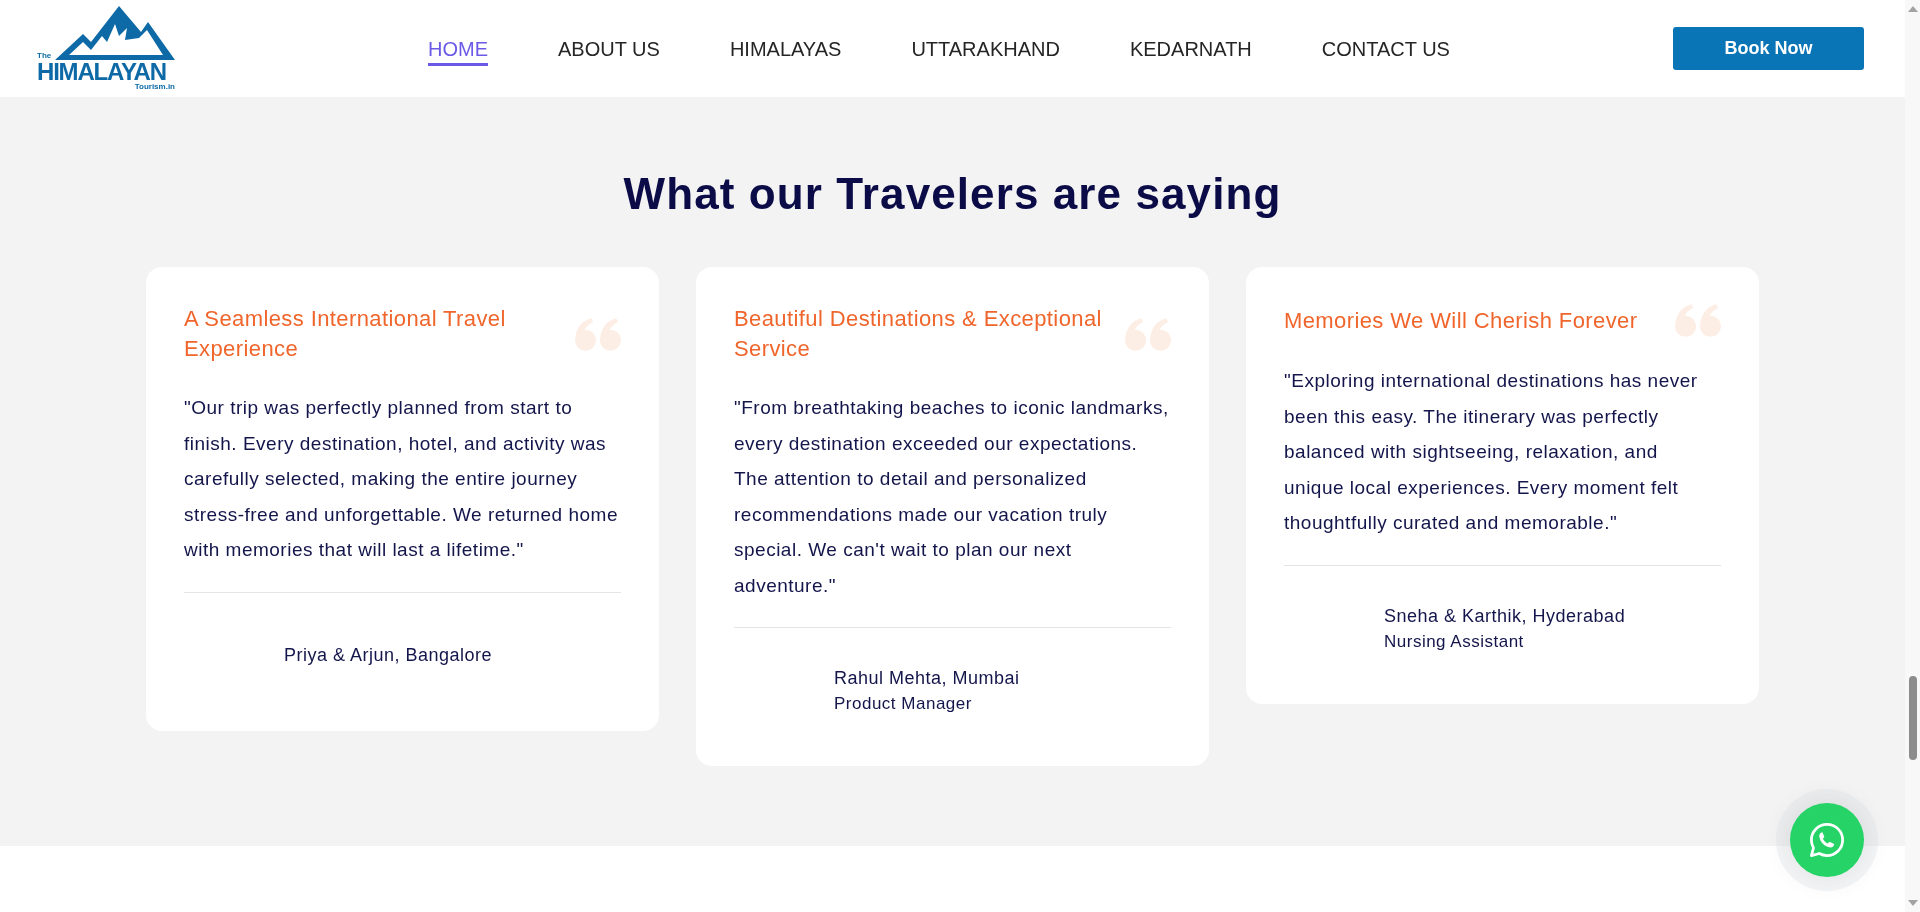  Describe the element at coordinates (1385, 48) in the screenshot. I see `nav-link: CONTACT US` at that location.